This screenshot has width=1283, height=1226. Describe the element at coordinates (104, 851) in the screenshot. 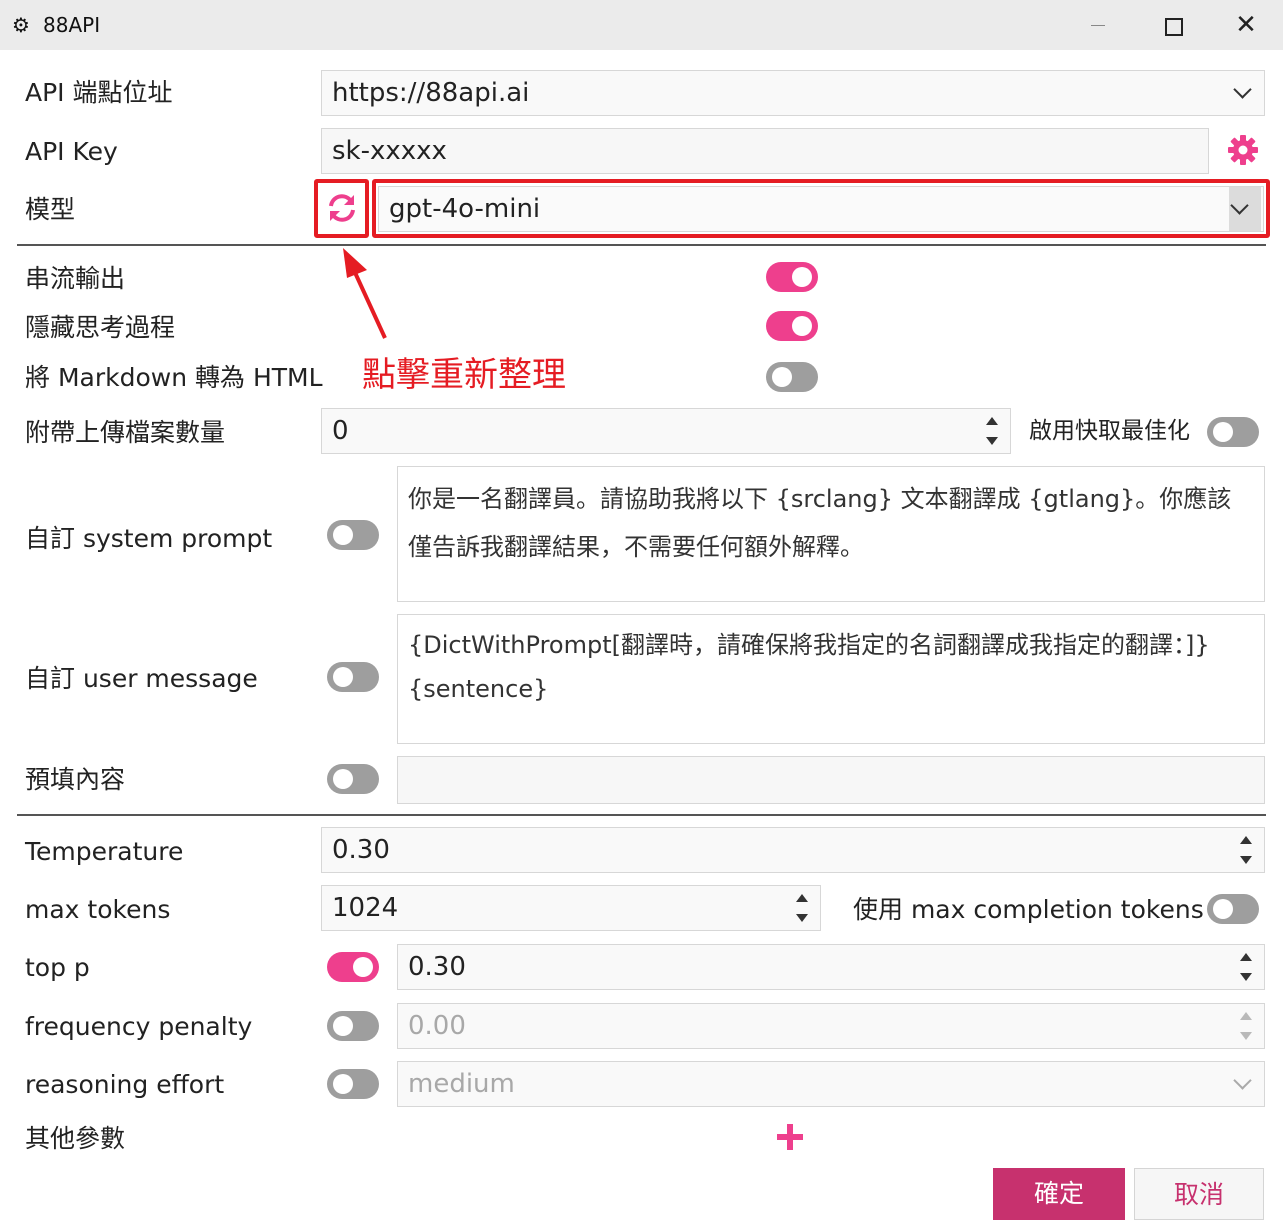

I see `temperature-label: Temperature` at that location.